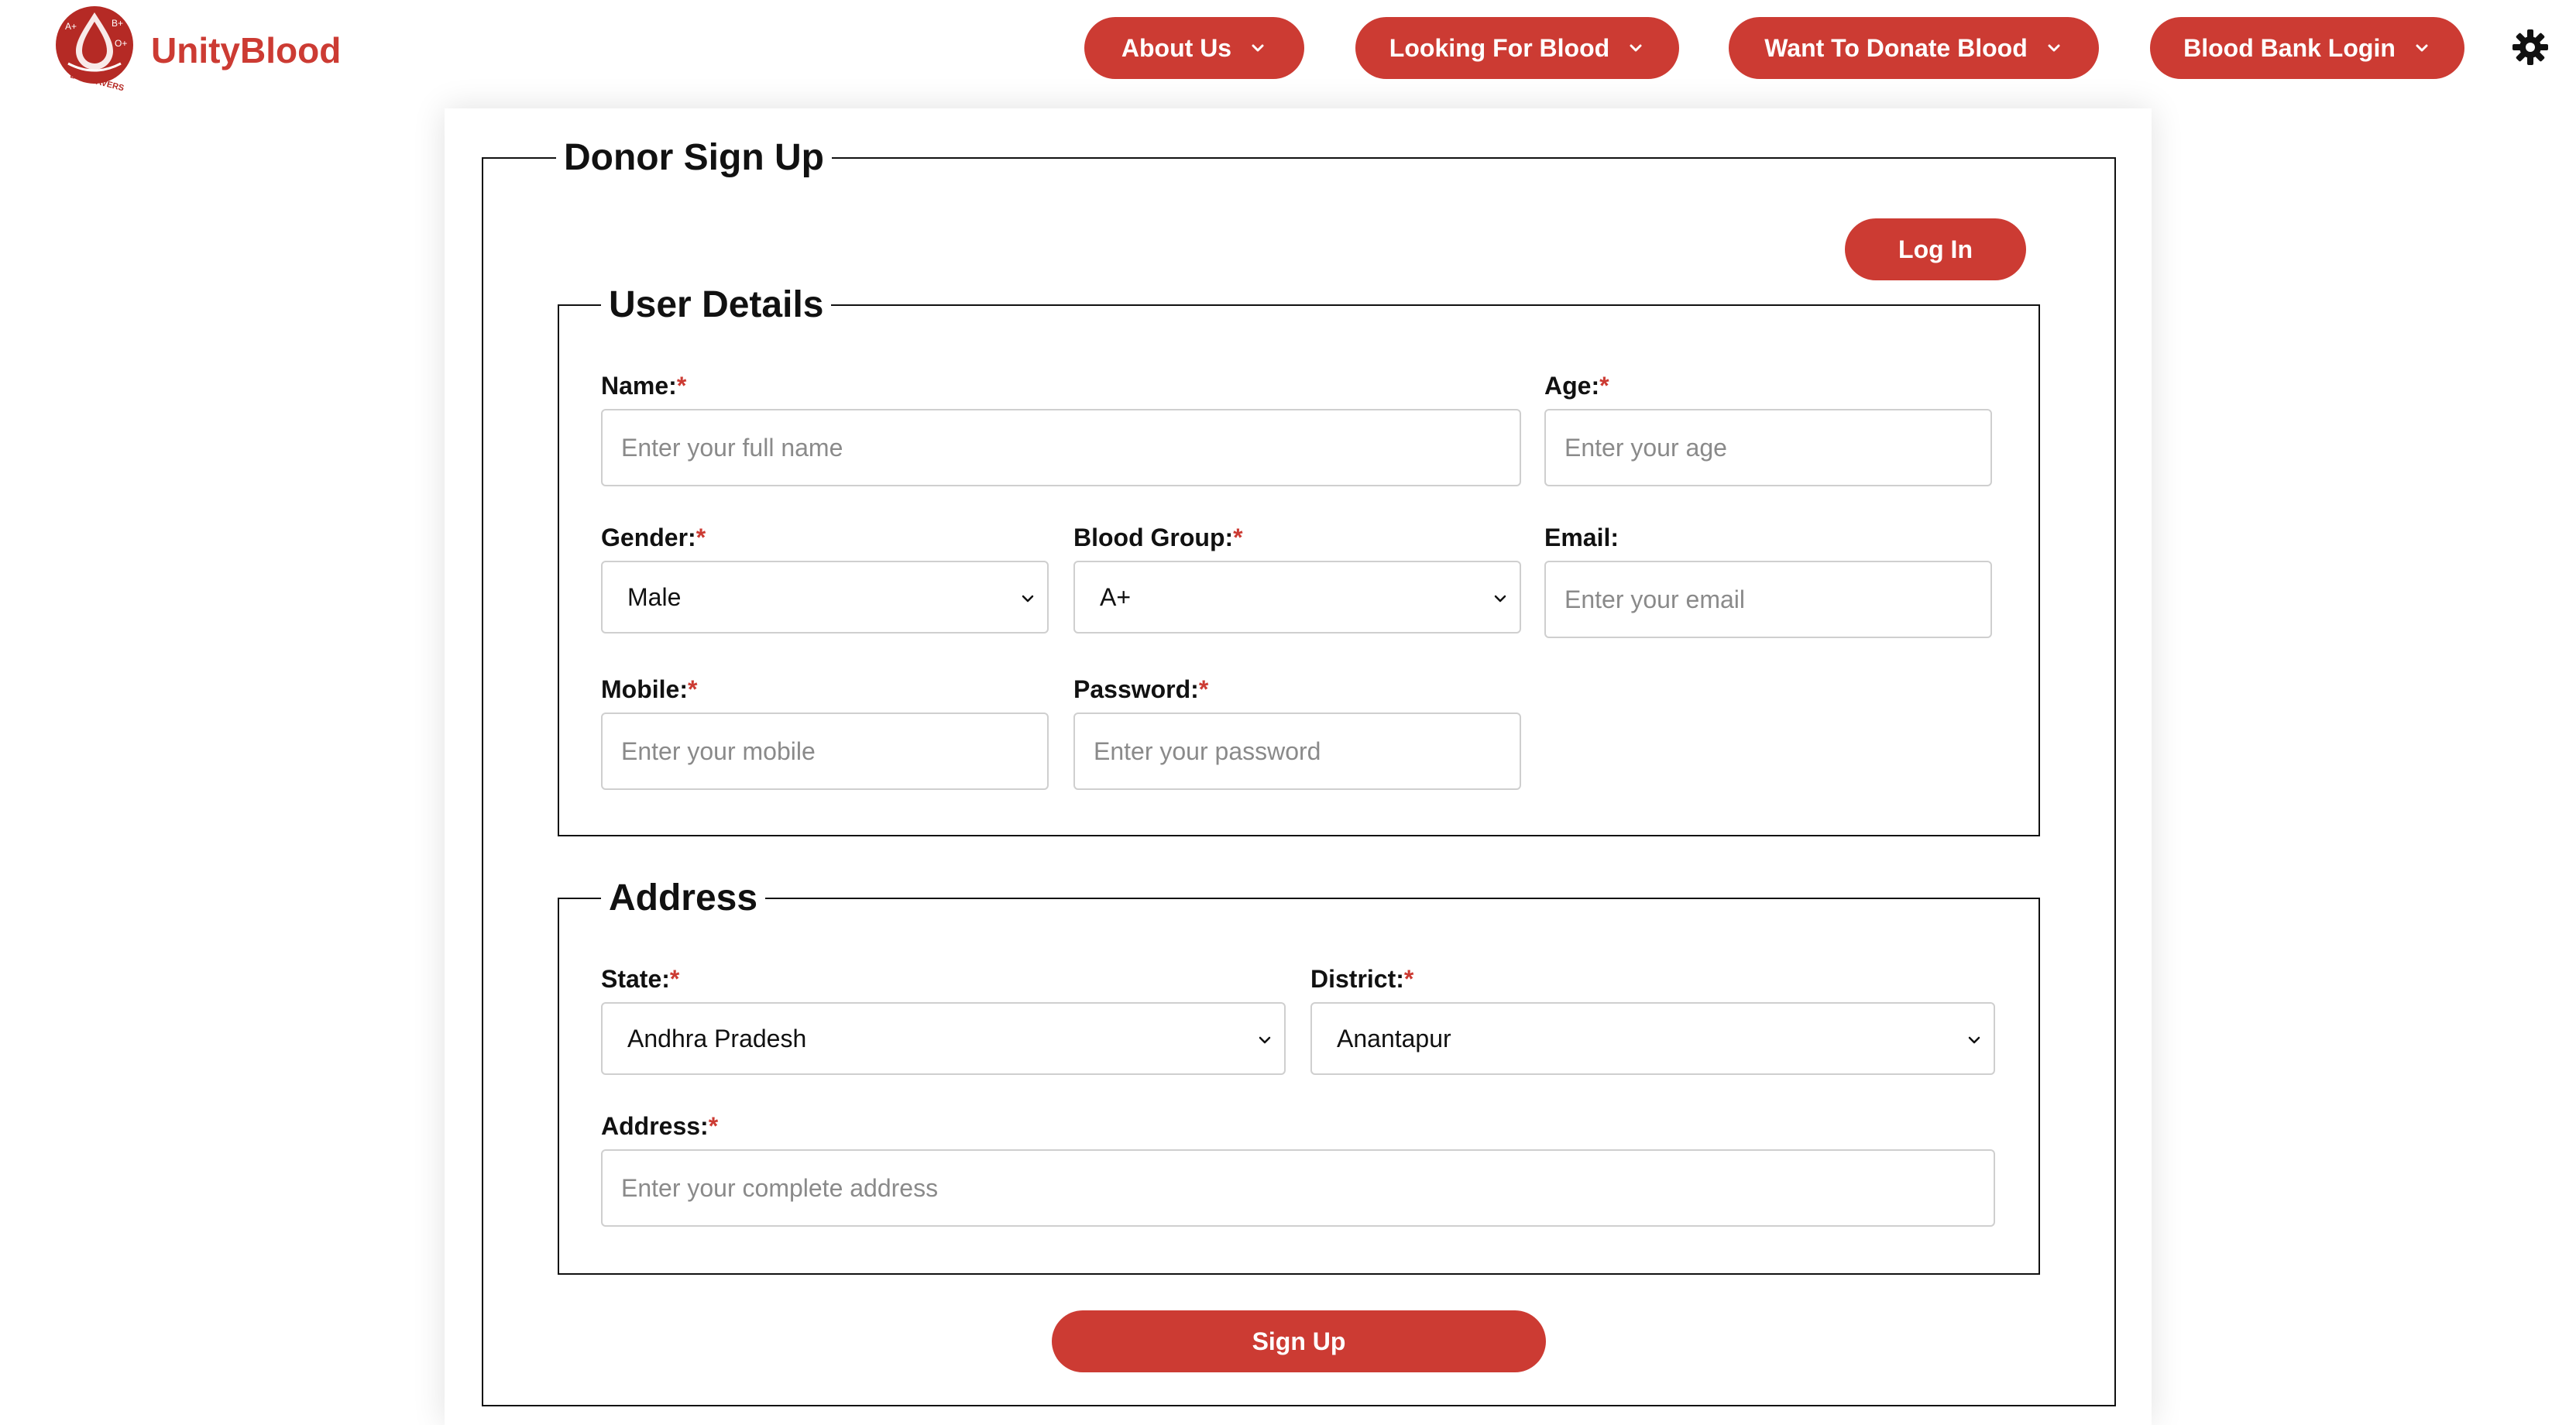  I want to click on address-label: Address:*, so click(660, 1126).